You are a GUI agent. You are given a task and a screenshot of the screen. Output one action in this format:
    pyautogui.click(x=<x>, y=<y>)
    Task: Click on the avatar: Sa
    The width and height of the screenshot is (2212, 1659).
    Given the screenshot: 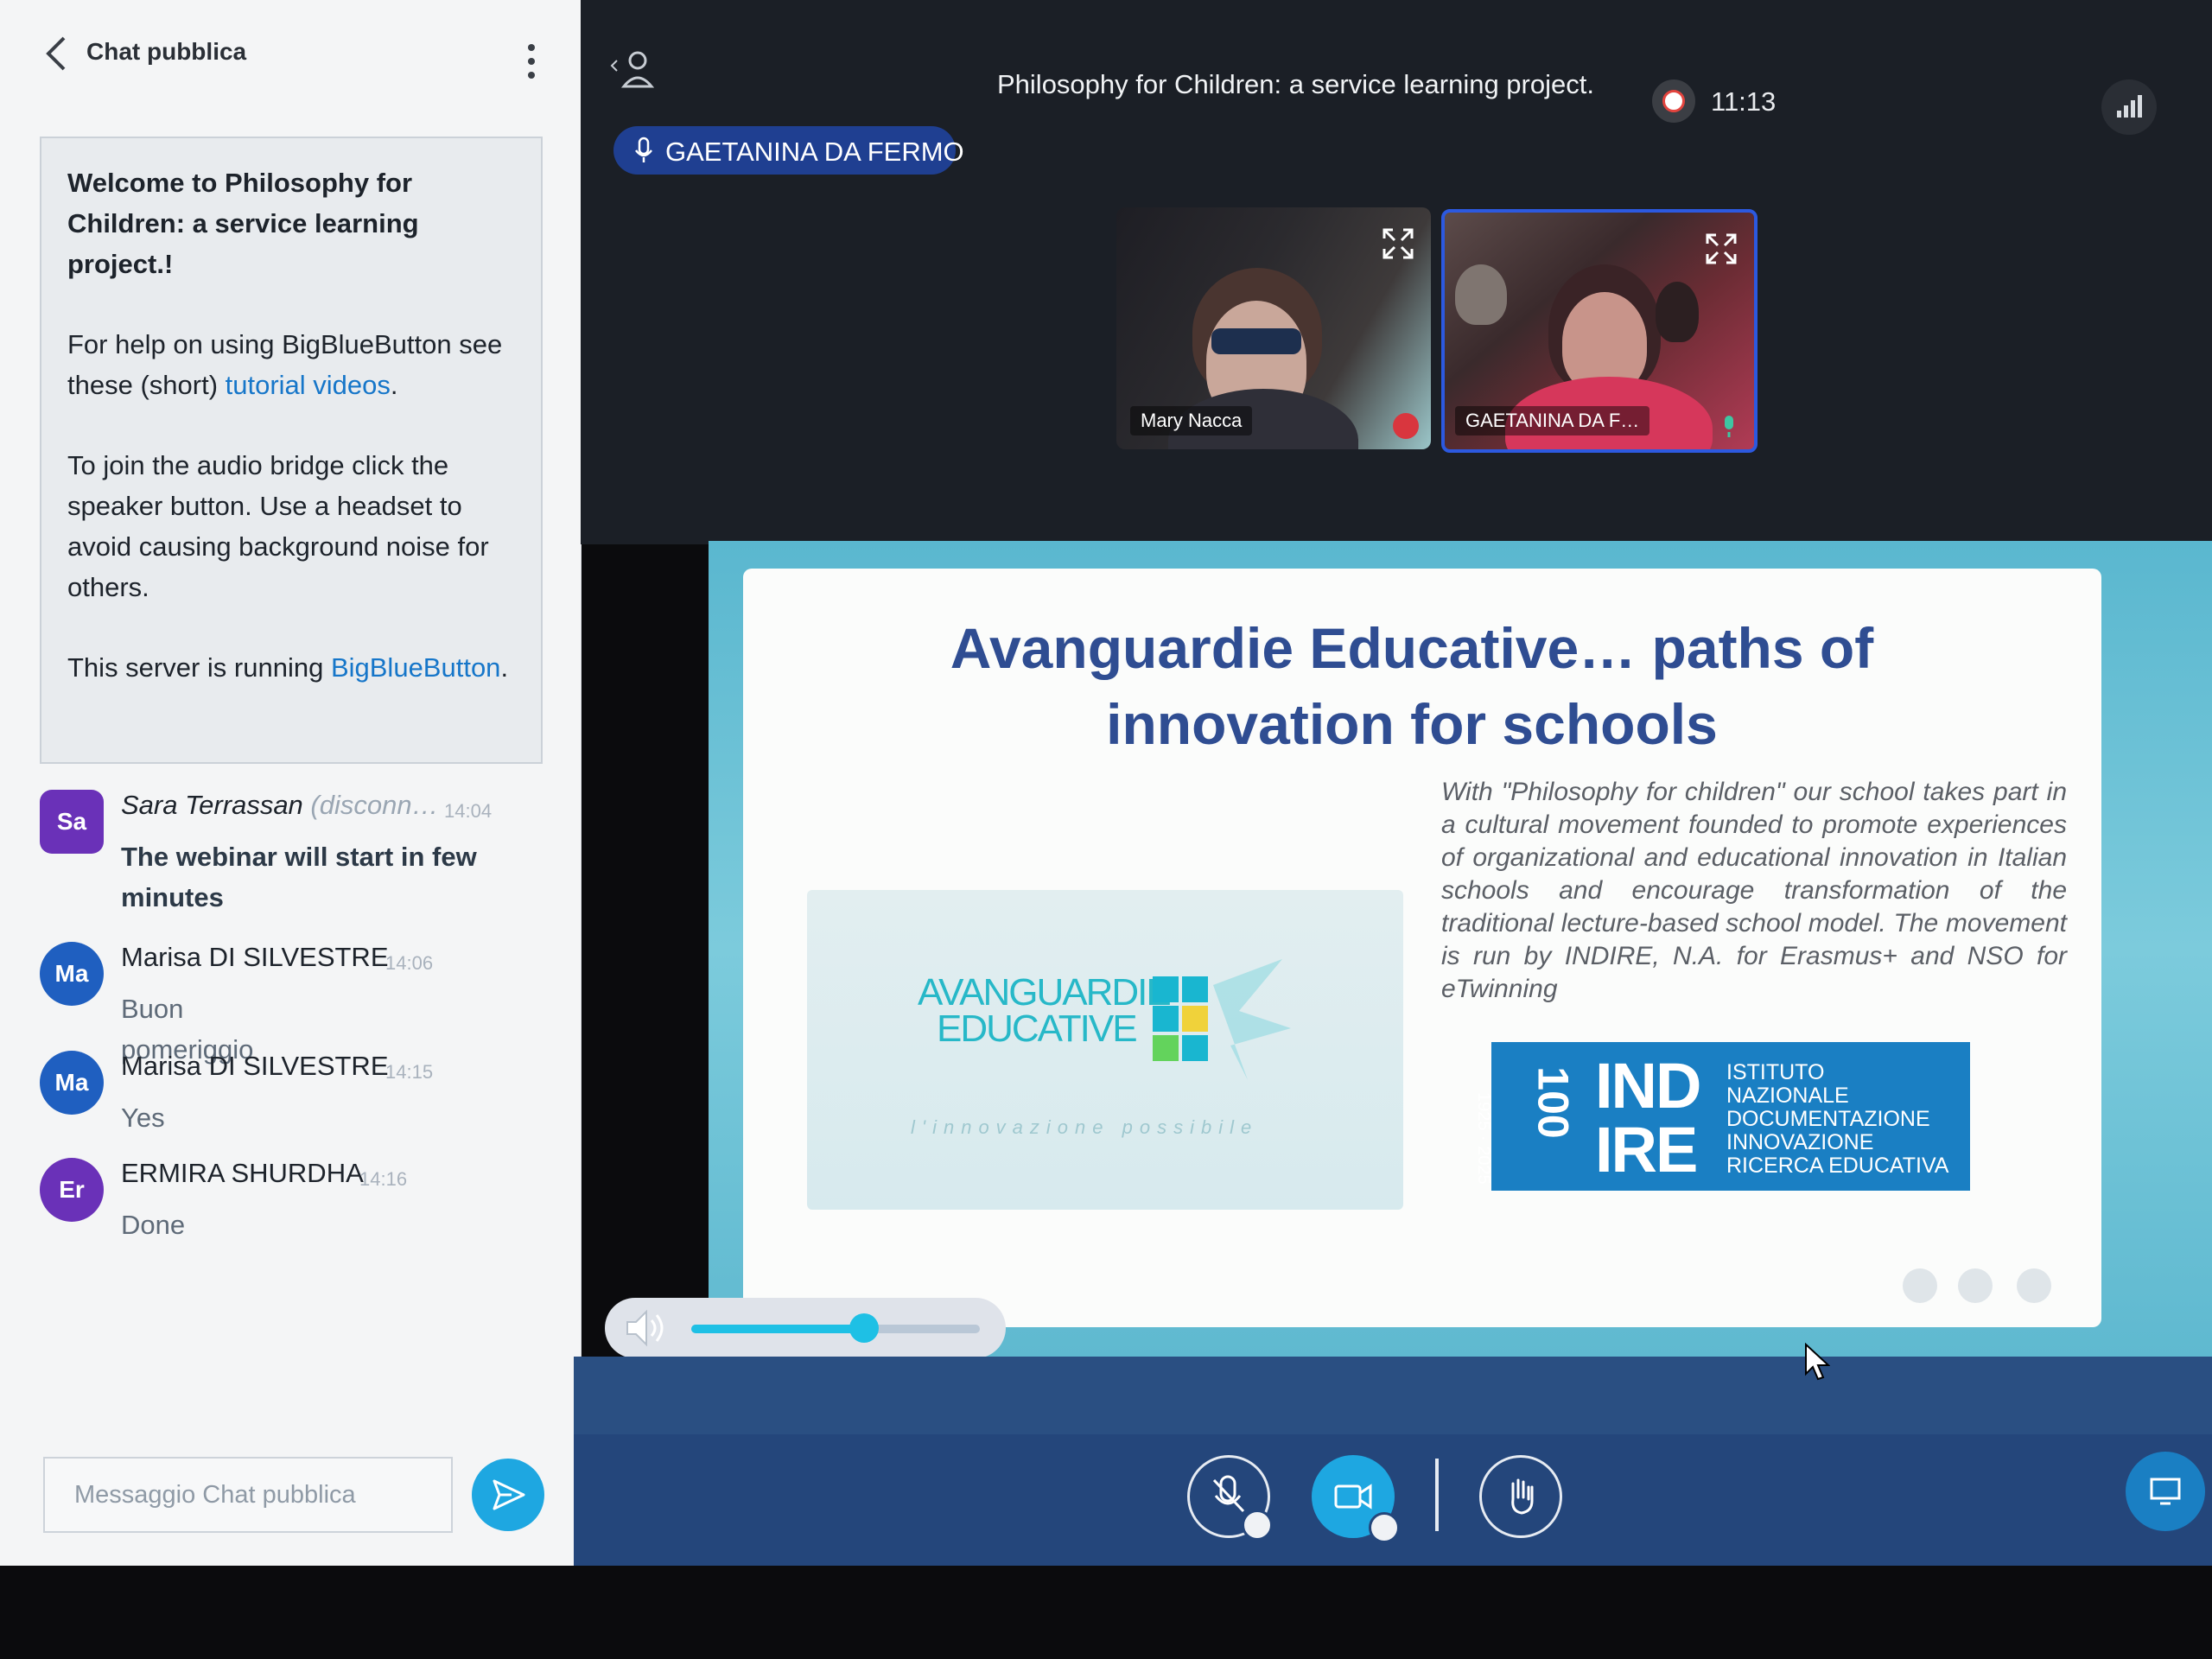 What is the action you would take?
    pyautogui.click(x=72, y=822)
    